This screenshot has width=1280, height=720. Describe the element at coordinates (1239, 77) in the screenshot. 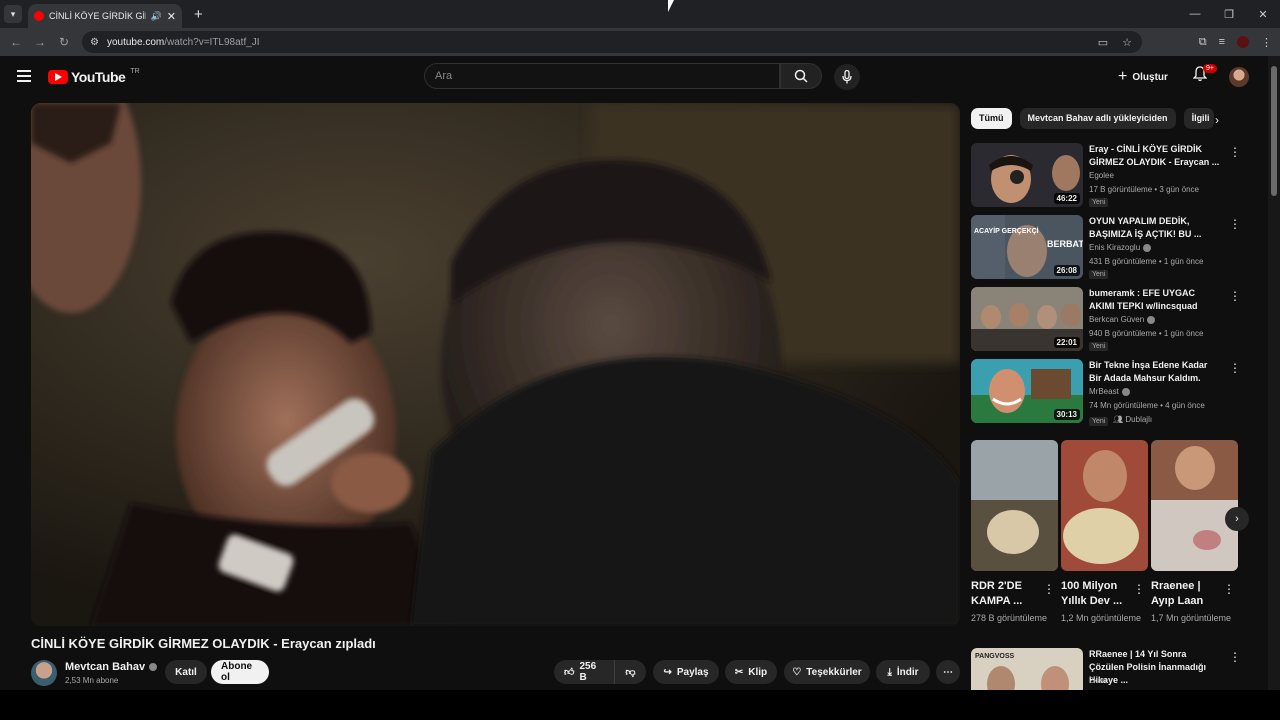

I see `account-avatar` at that location.